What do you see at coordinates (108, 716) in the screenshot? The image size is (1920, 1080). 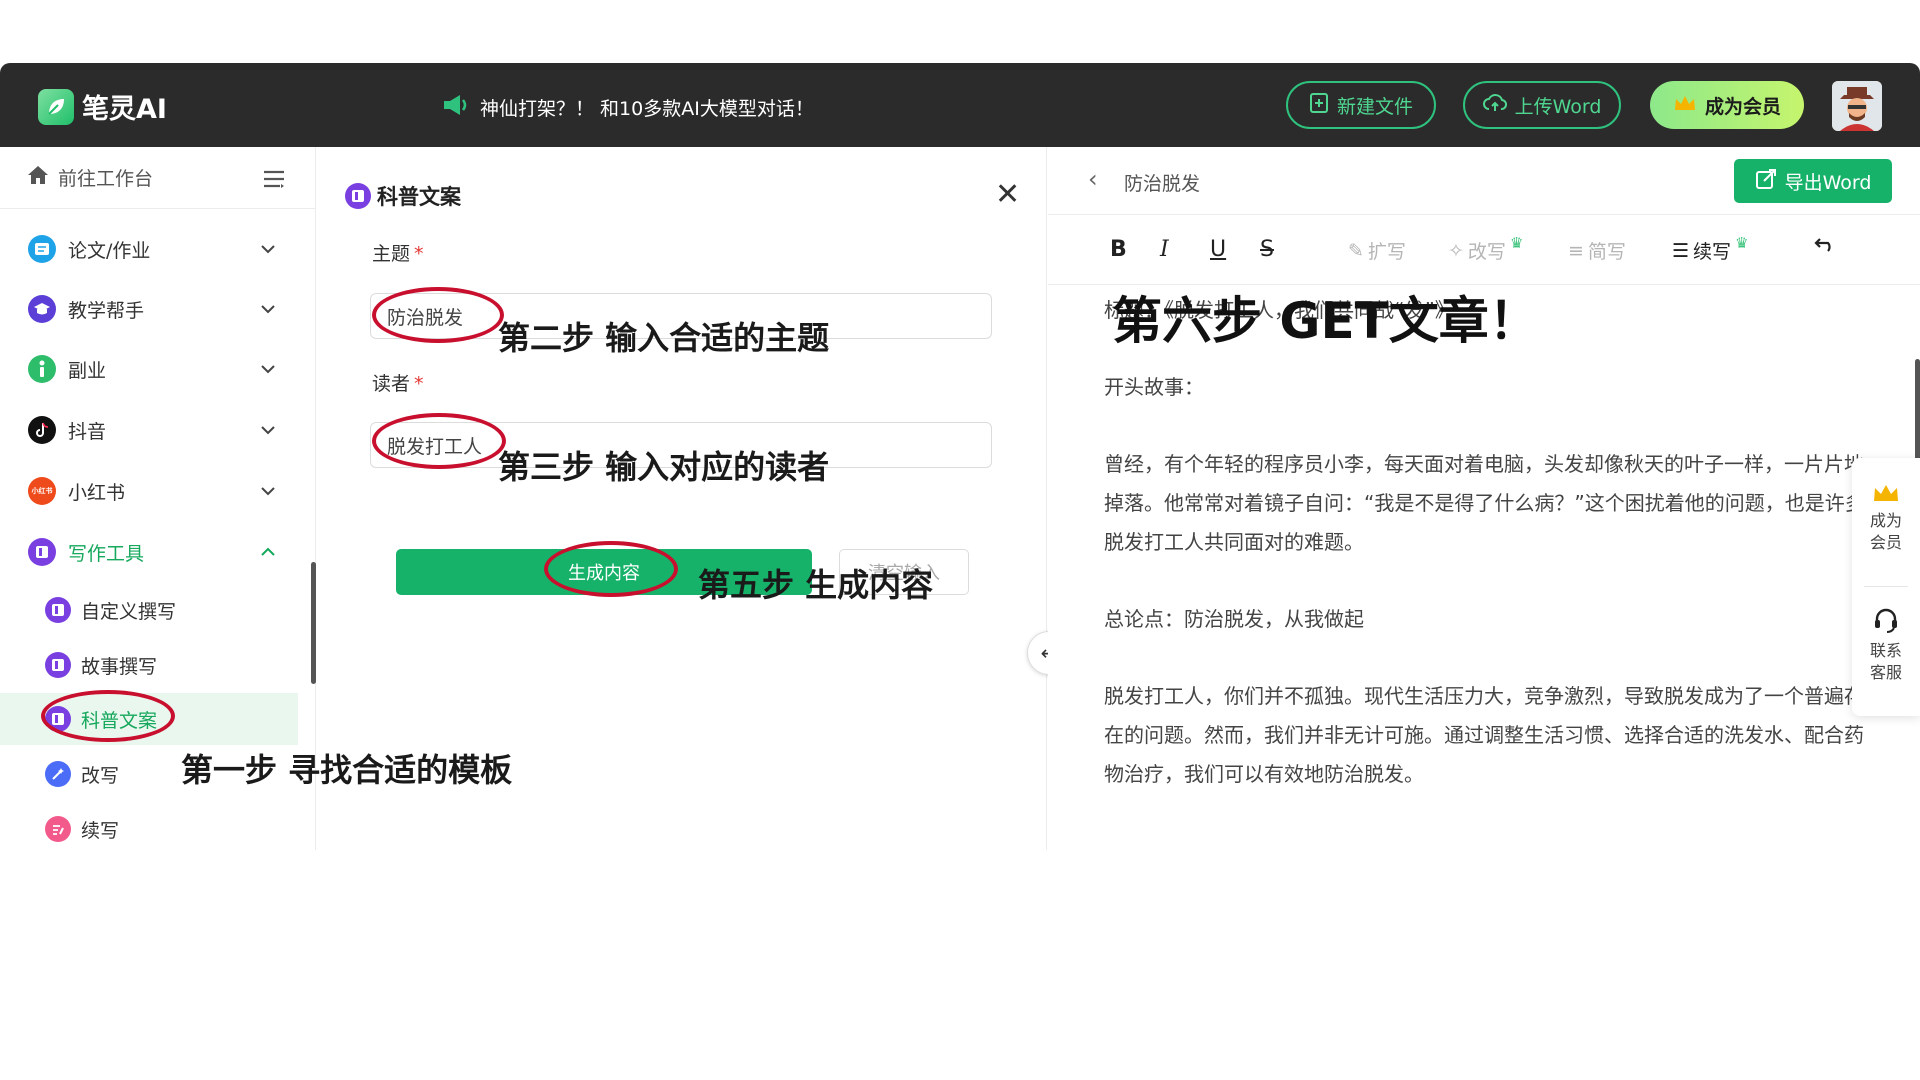 I see `annotation-ring-template` at bounding box center [108, 716].